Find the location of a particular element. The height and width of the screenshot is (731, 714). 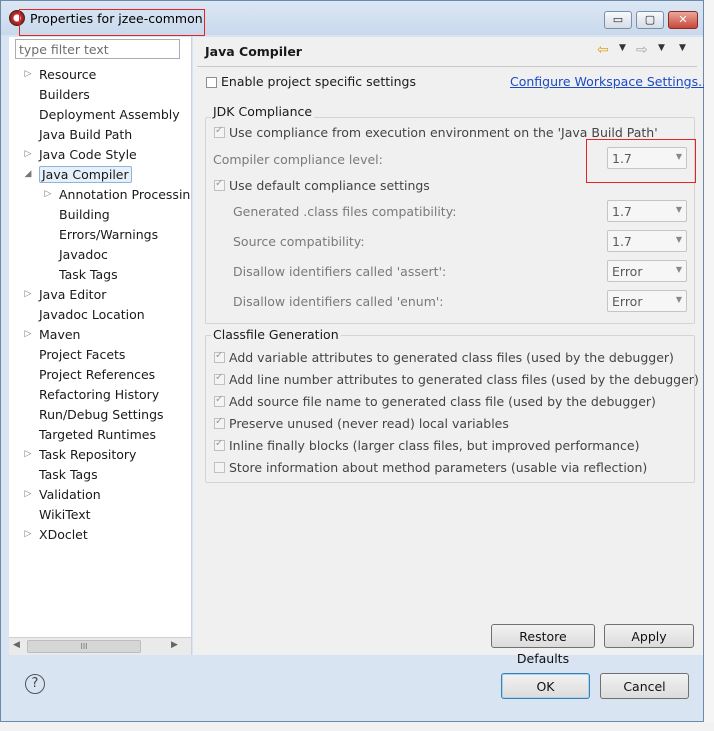

minimize-button: ▭ is located at coordinates (618, 20).